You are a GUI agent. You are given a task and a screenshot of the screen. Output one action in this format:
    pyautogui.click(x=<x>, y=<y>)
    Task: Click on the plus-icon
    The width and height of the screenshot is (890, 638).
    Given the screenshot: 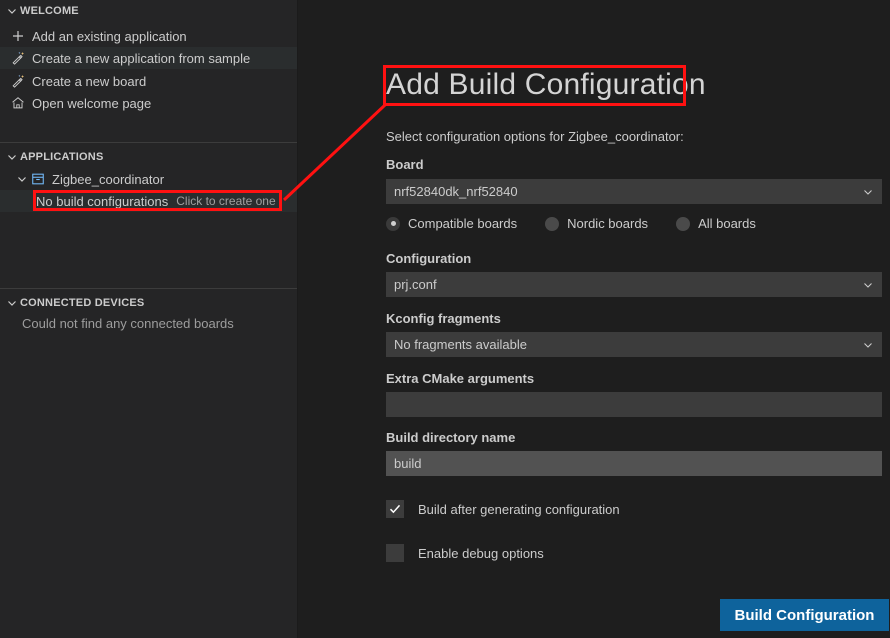 What is the action you would take?
    pyautogui.click(x=18, y=36)
    